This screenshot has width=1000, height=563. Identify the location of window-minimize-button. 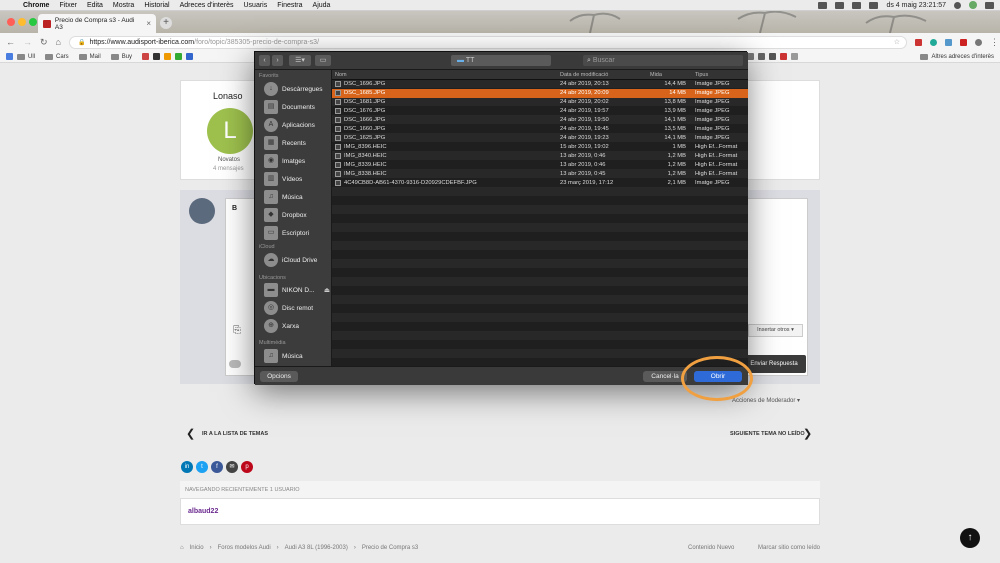
(22, 22).